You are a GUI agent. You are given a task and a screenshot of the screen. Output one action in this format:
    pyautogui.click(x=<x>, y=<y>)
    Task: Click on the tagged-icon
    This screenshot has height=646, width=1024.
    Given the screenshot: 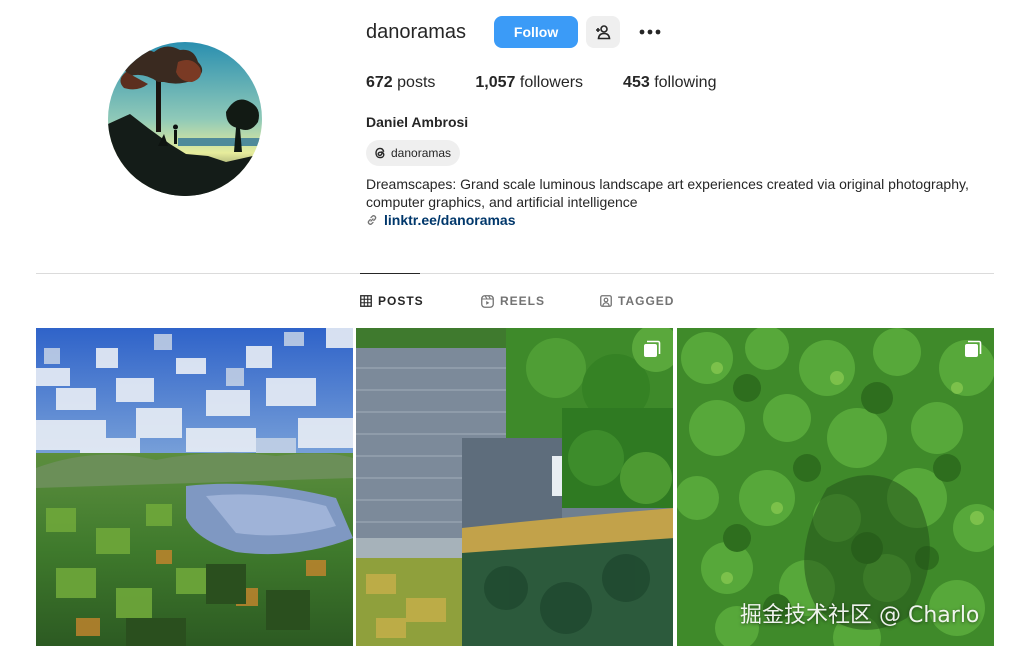 What is the action you would take?
    pyautogui.click(x=606, y=301)
    